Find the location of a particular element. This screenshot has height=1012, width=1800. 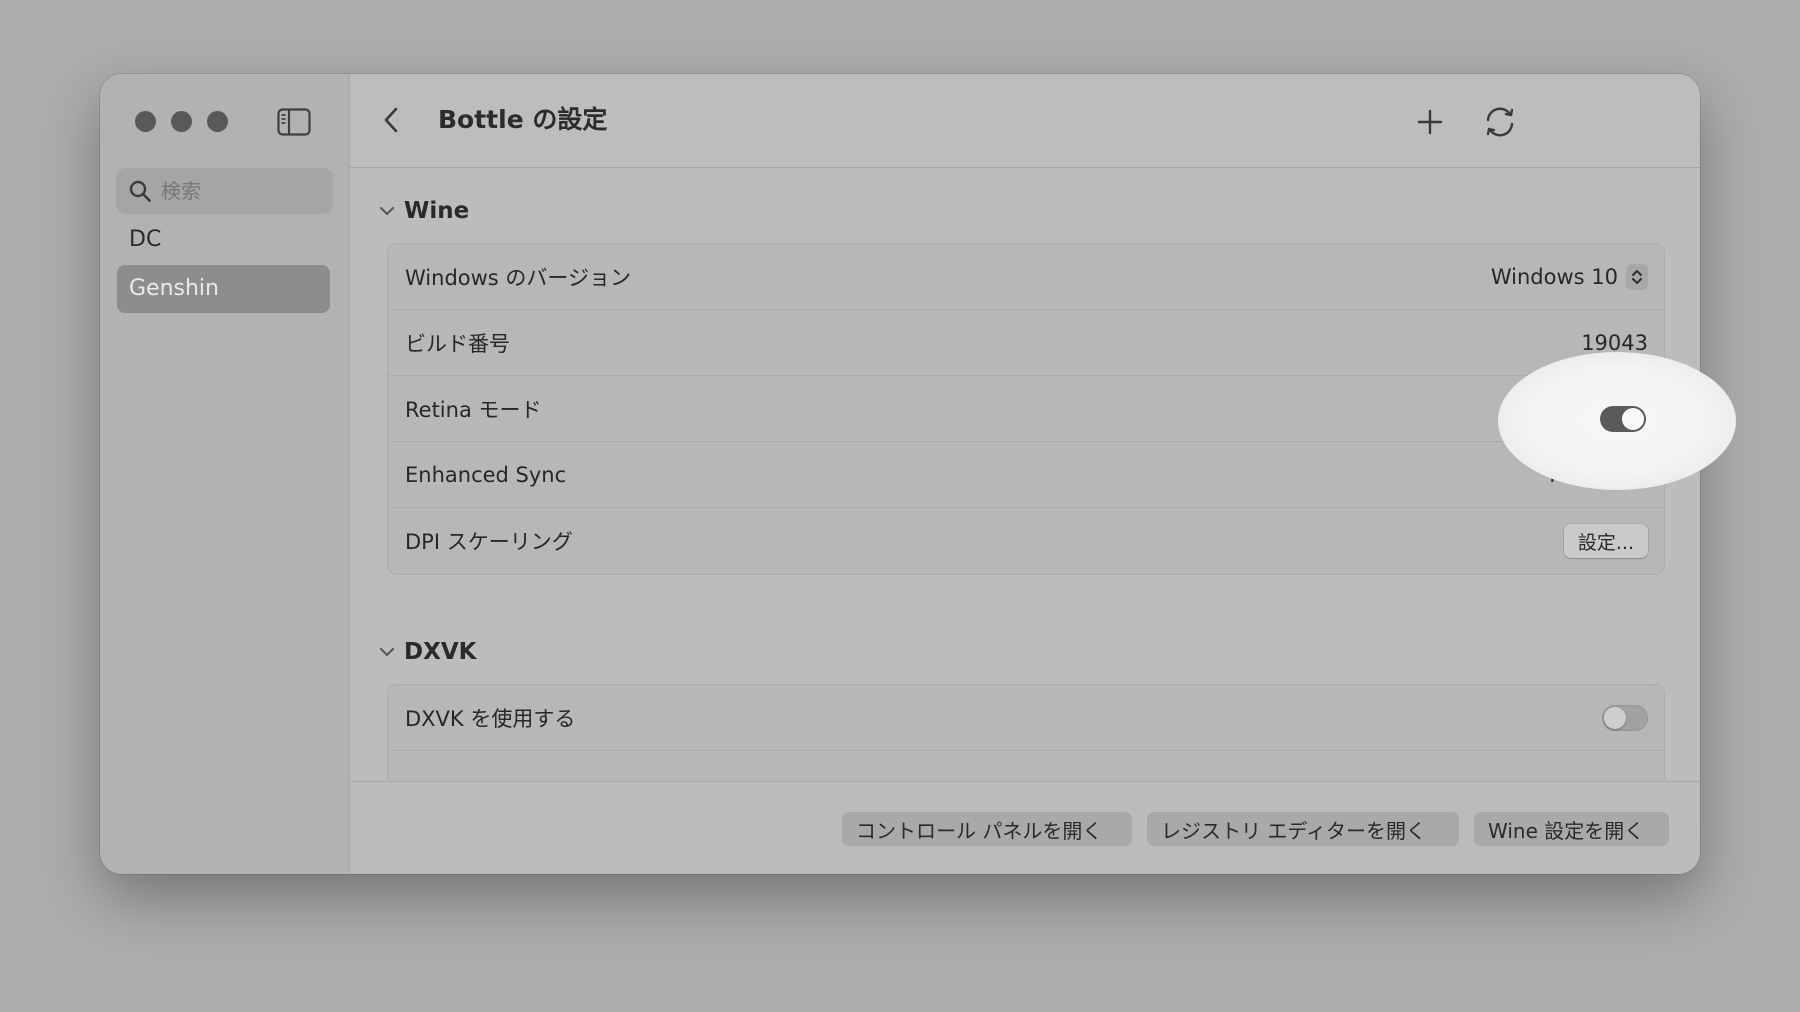

open-registry-editor-button: レジストリ エディターを開く is located at coordinates (1303, 829).